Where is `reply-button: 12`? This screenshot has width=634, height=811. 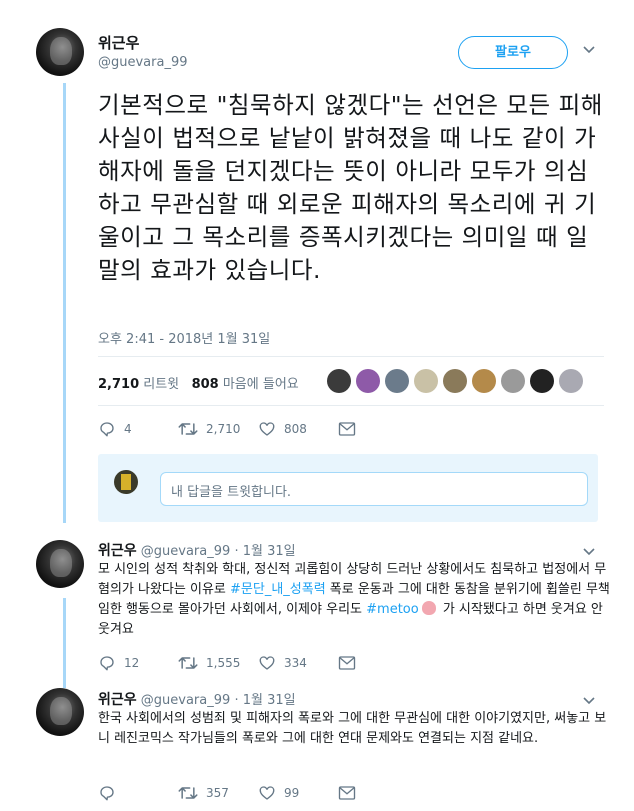
reply-button: 12 is located at coordinates (118, 663).